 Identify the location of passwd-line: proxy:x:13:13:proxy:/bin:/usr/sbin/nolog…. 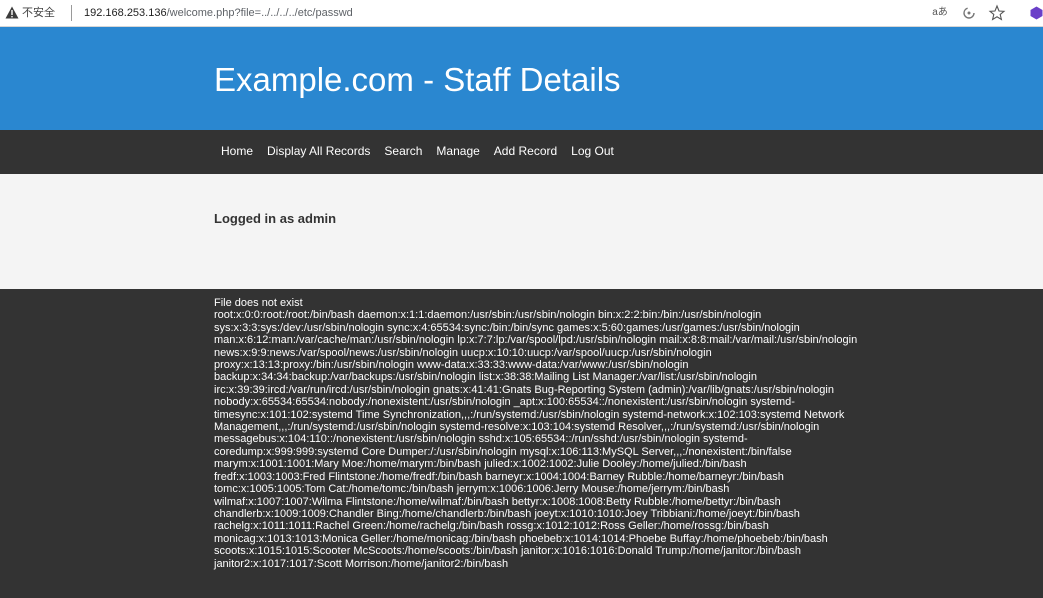
(451, 365).